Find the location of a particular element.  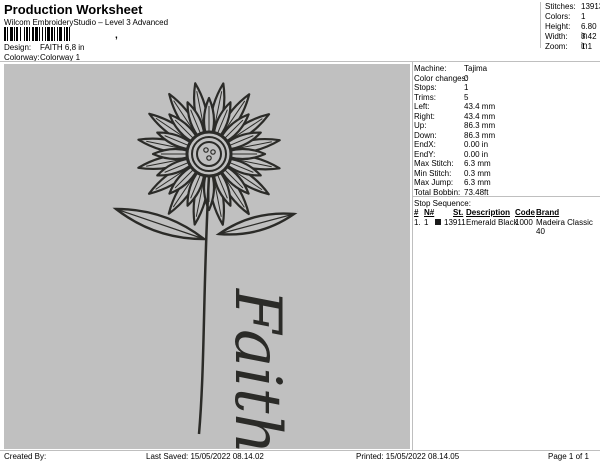

info-row: Down: 86.3 mm is located at coordinates (507, 136).